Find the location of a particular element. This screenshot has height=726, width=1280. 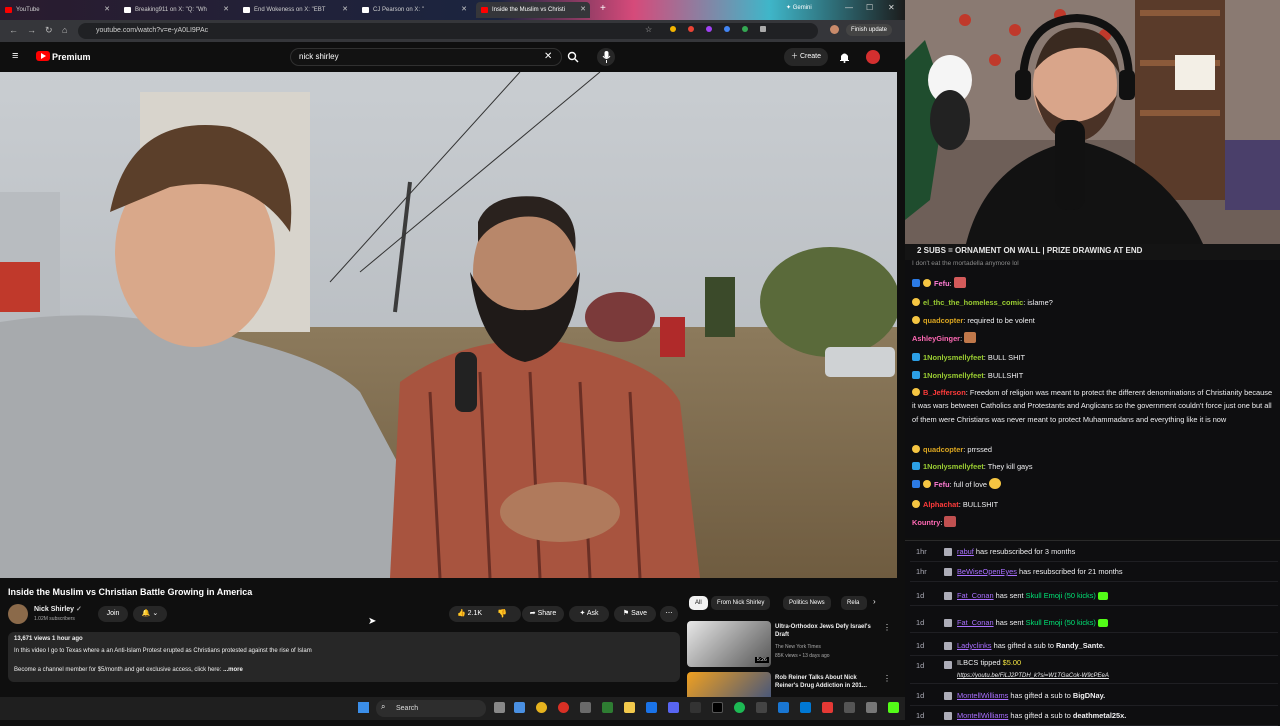

chip-all: All is located at coordinates (698, 603).